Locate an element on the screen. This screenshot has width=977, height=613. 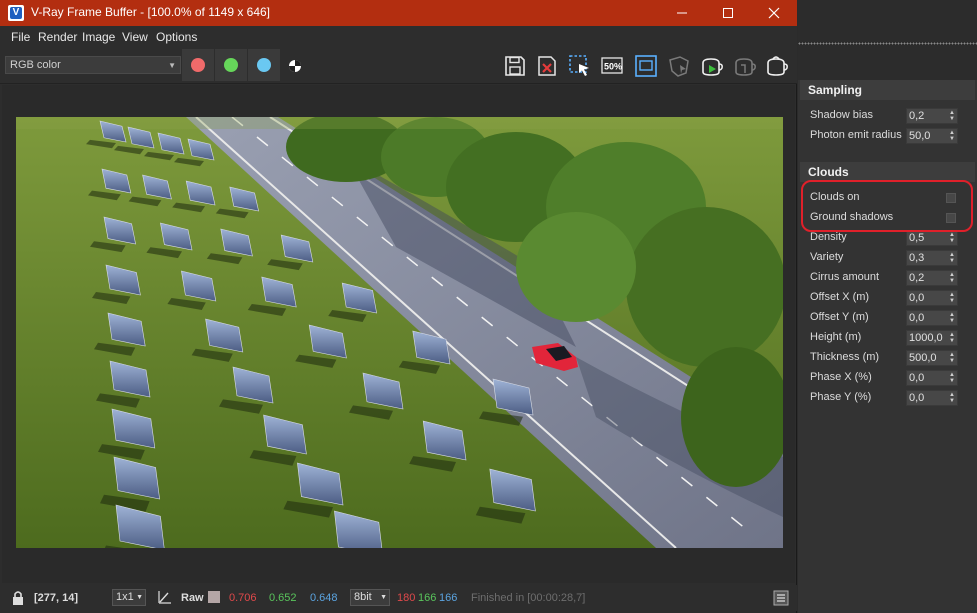
blue-channel-button is located at coordinates (264, 65).